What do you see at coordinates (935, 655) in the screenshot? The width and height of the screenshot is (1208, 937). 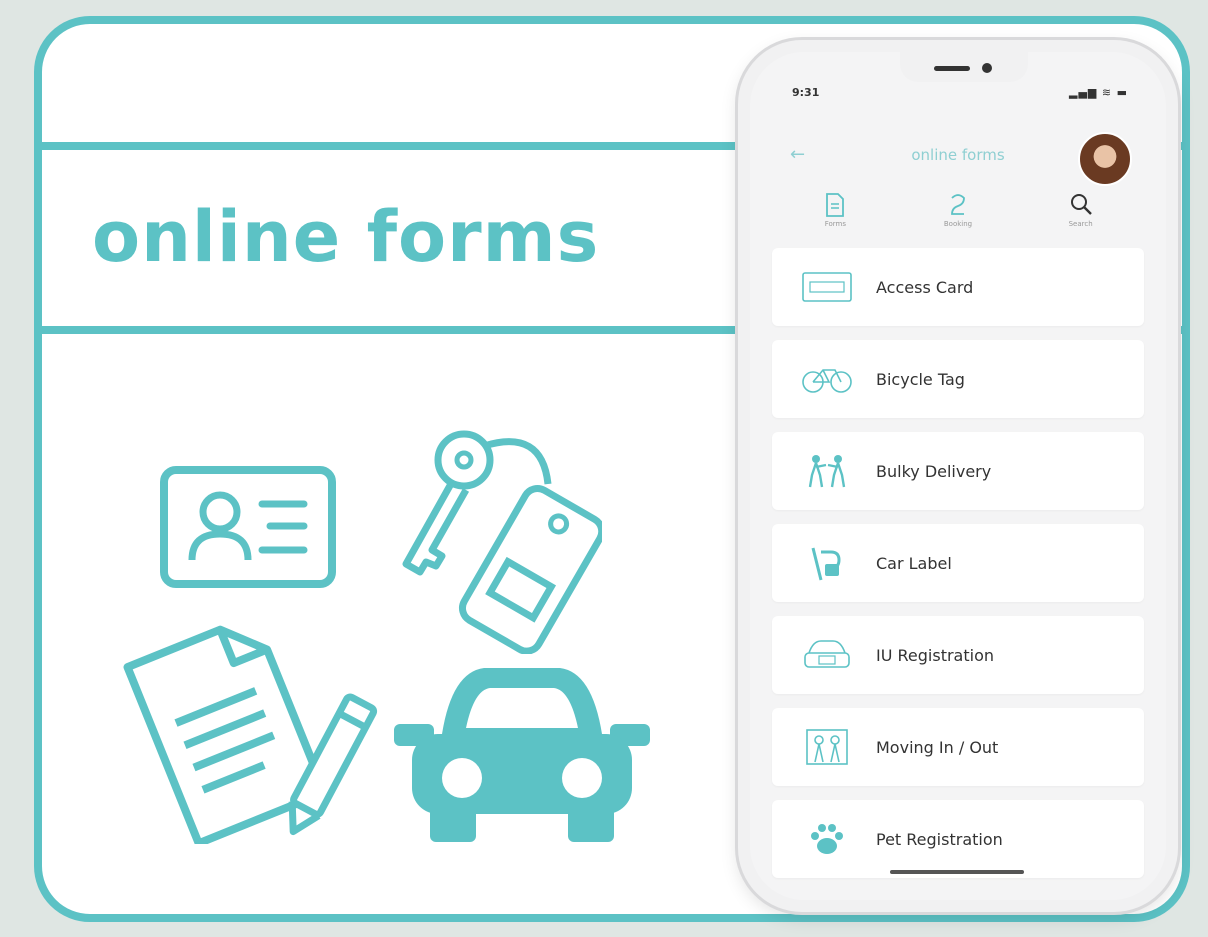 I see `form-item-label: IU Registration` at bounding box center [935, 655].